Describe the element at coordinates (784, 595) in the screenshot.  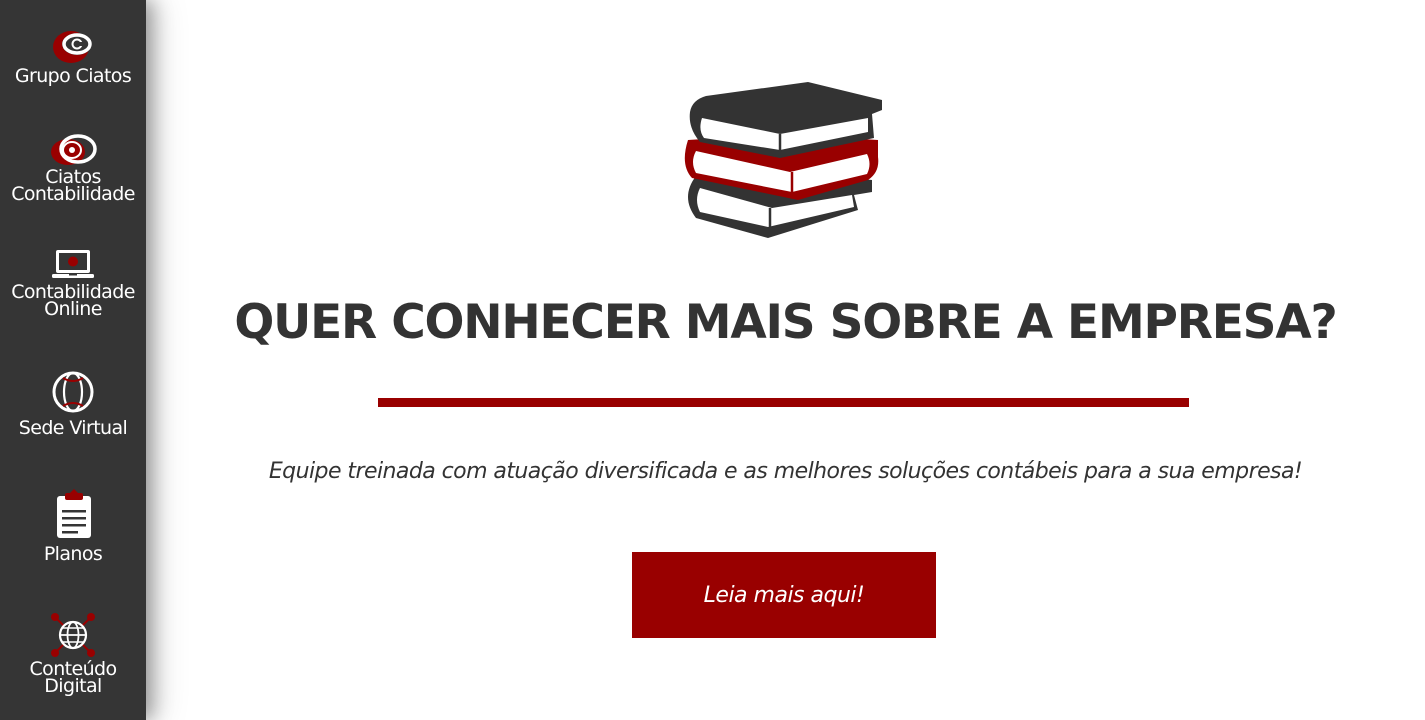
I see `read-more-button: Leia mais aqui!` at that location.